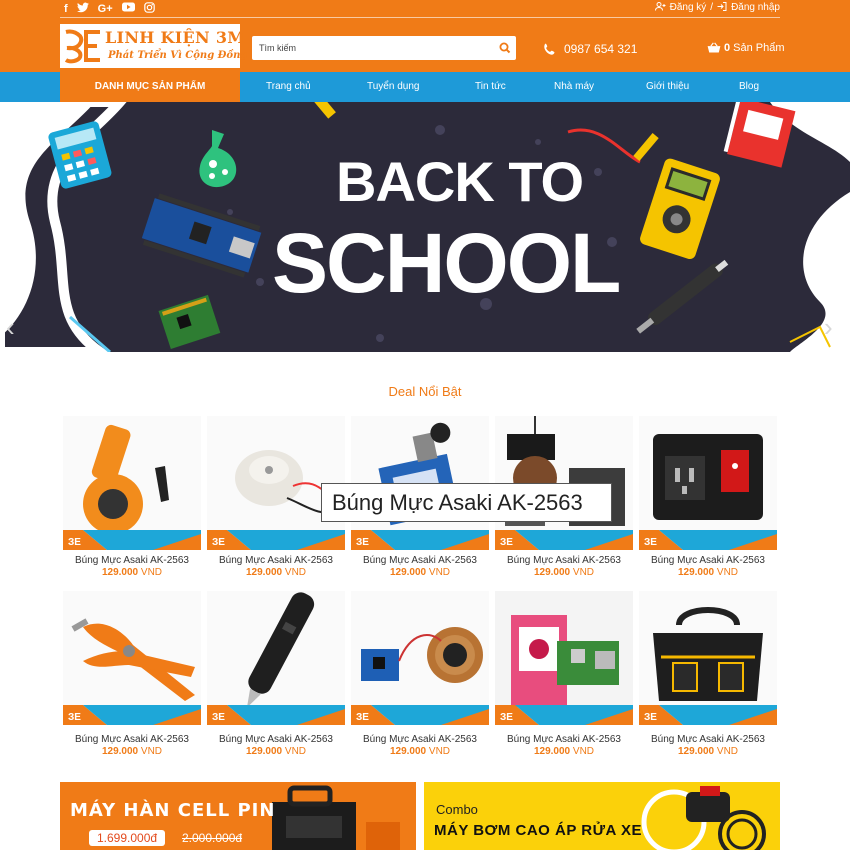  I want to click on facebook-icon: f, so click(66, 9).